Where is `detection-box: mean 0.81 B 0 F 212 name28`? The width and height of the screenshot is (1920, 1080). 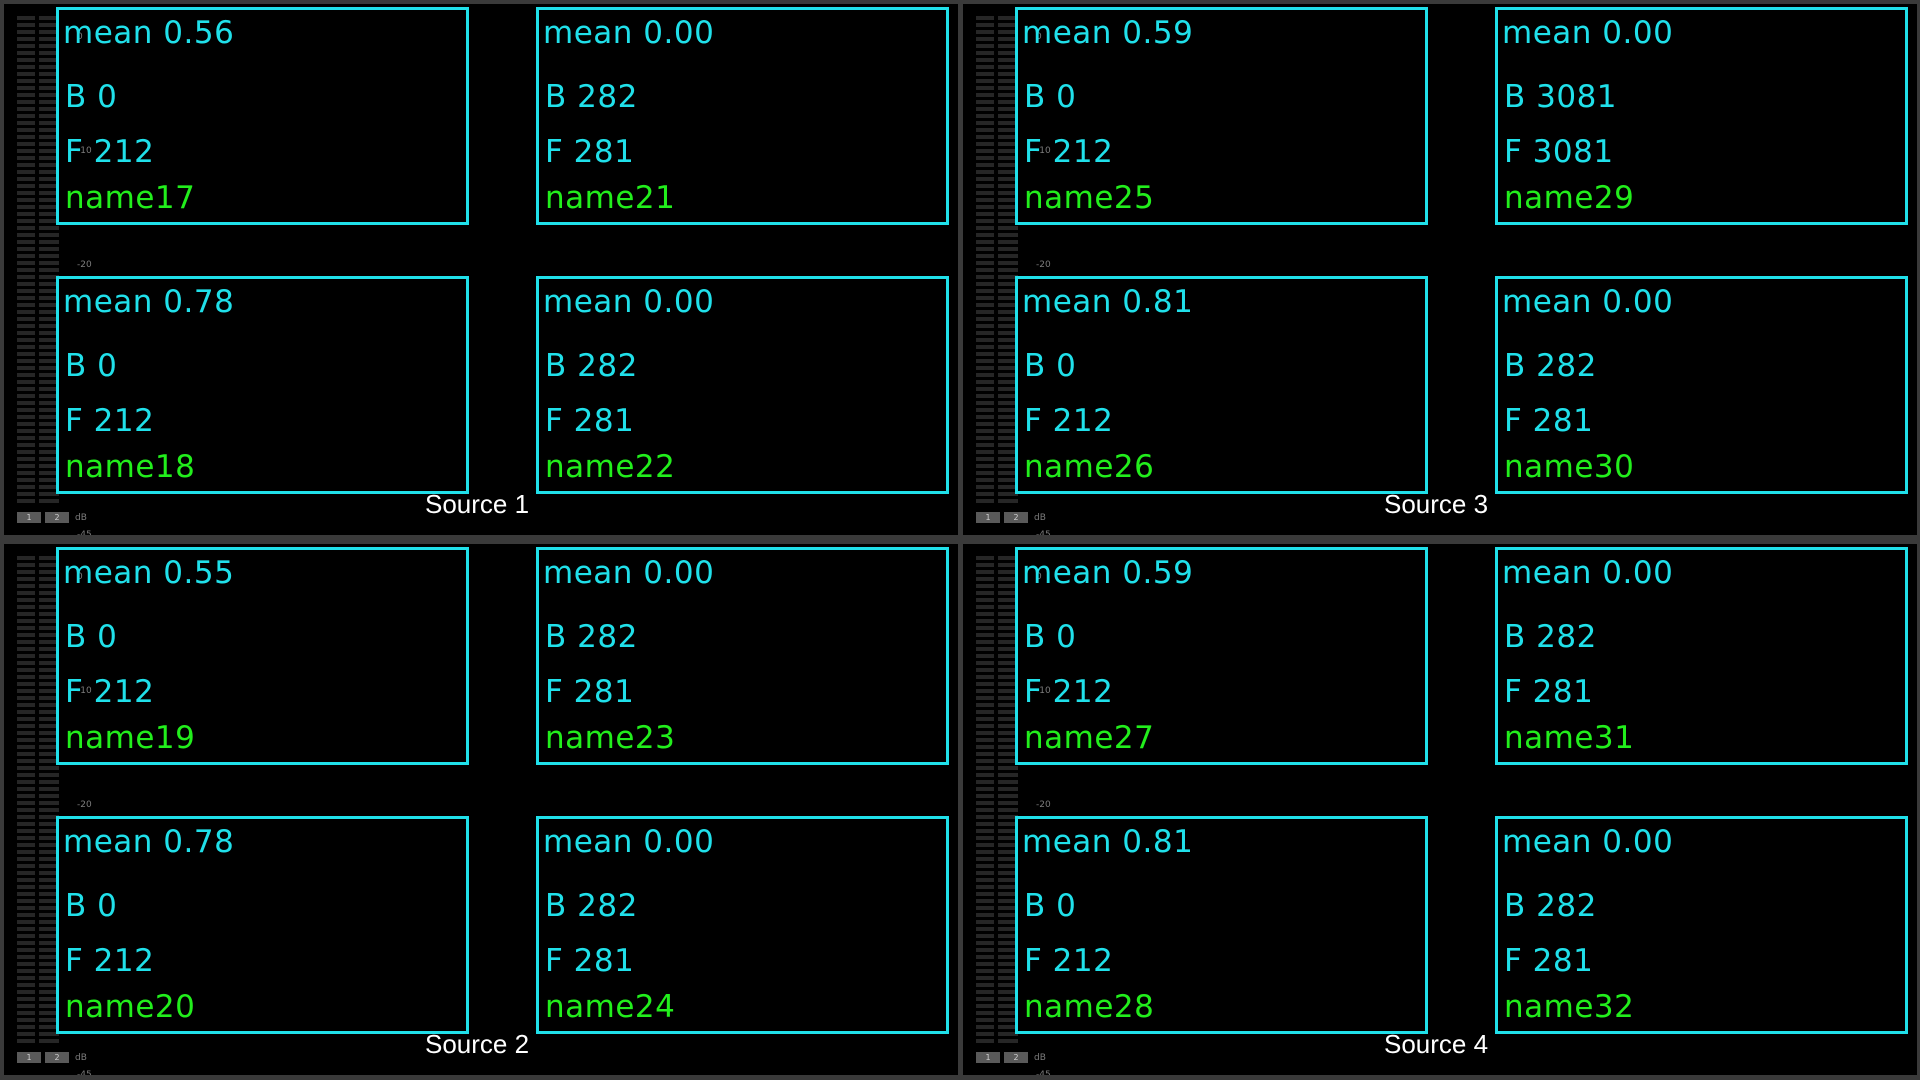
detection-box: mean 0.81 B 0 F 212 name28 is located at coordinates (1221, 925).